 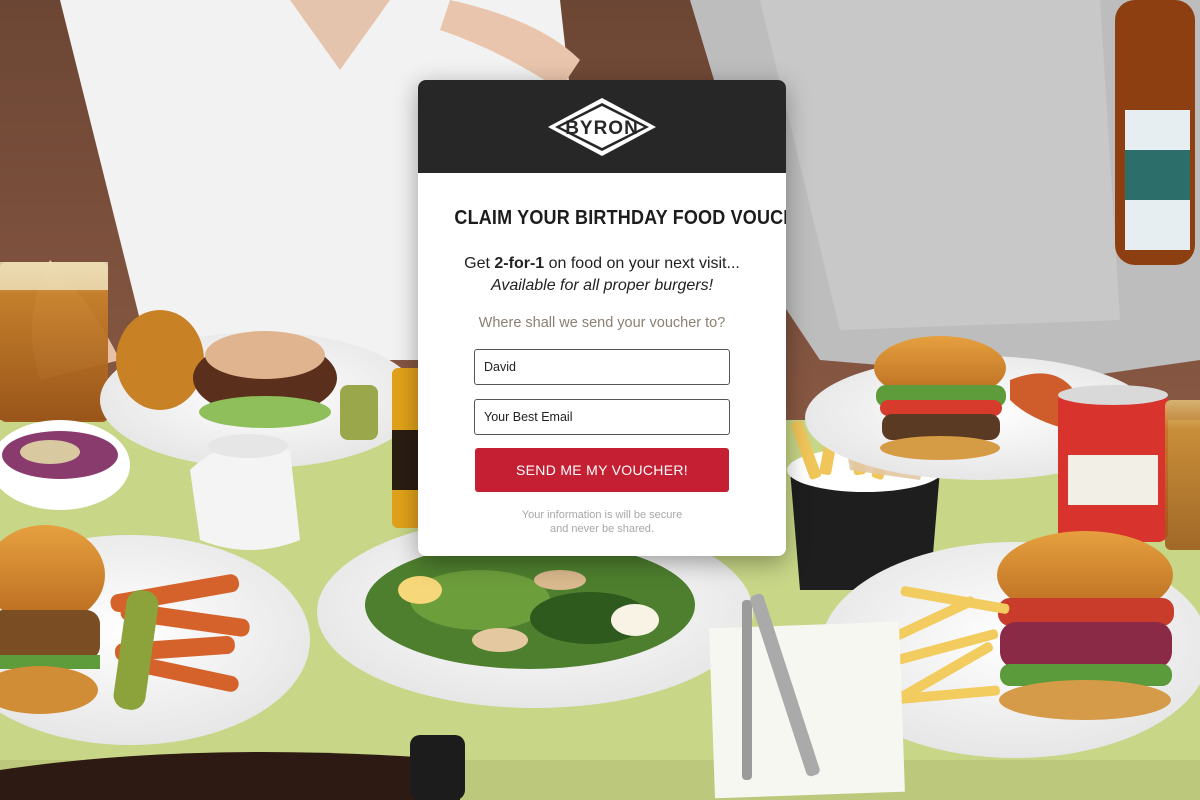 What do you see at coordinates (519, 263) in the screenshot?
I see `offer-highlight: 2-for-1` at bounding box center [519, 263].